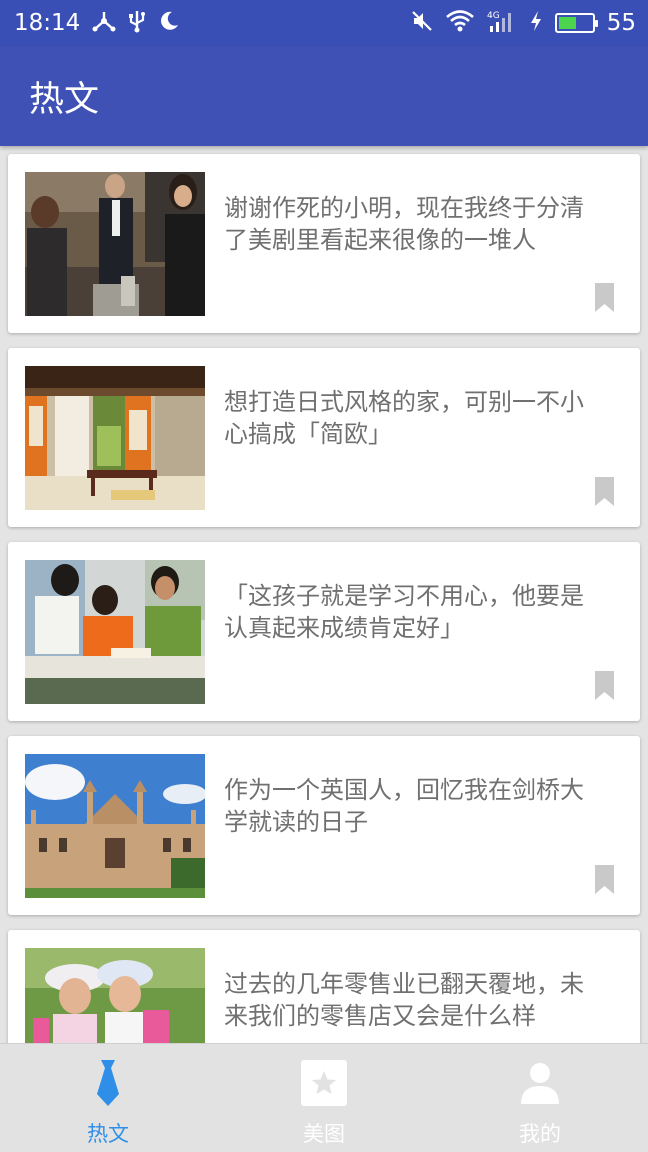 The height and width of the screenshot is (1152, 648). Describe the element at coordinates (47, 23) in the screenshot. I see `status-time: 18:14` at that location.